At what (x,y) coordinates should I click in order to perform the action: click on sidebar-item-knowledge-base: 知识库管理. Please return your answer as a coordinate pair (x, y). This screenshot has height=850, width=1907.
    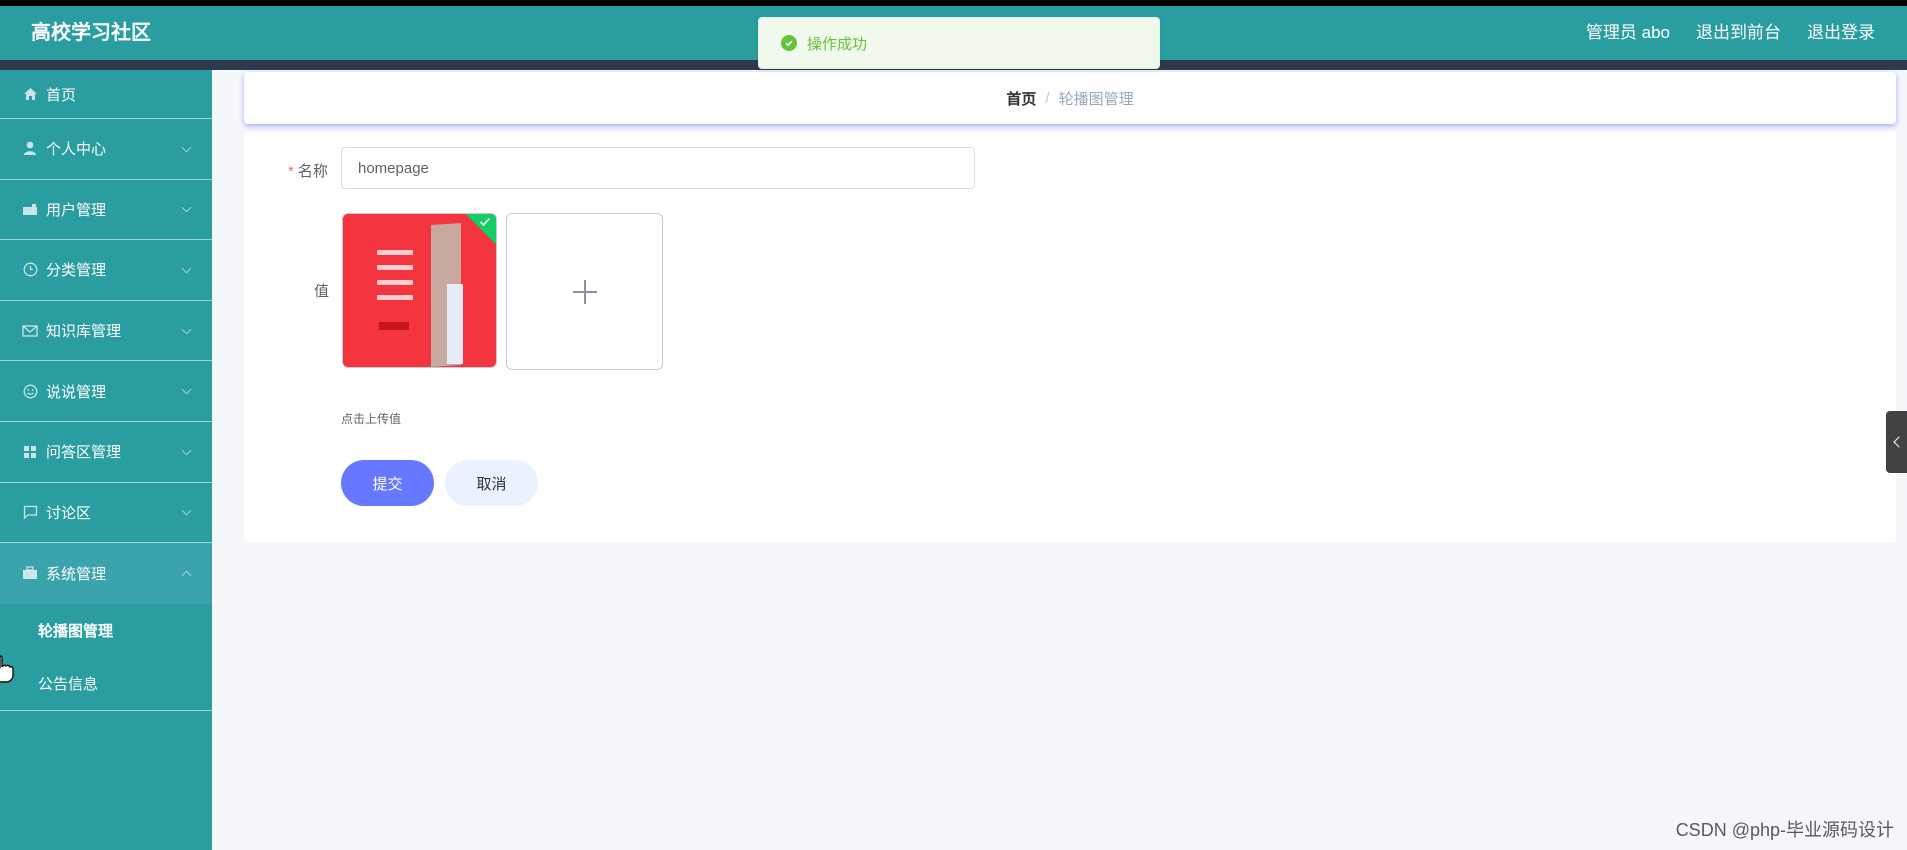
    Looking at the image, I should click on (106, 331).